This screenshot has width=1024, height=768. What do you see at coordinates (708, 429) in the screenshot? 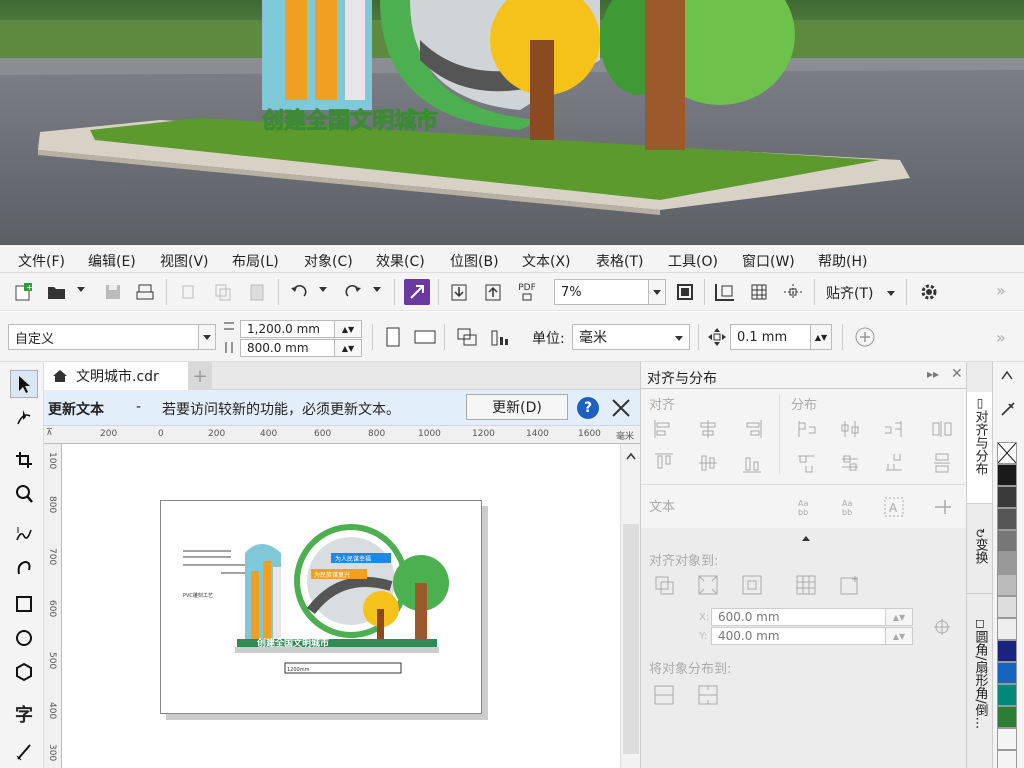
I see `align-center-h-icon` at bounding box center [708, 429].